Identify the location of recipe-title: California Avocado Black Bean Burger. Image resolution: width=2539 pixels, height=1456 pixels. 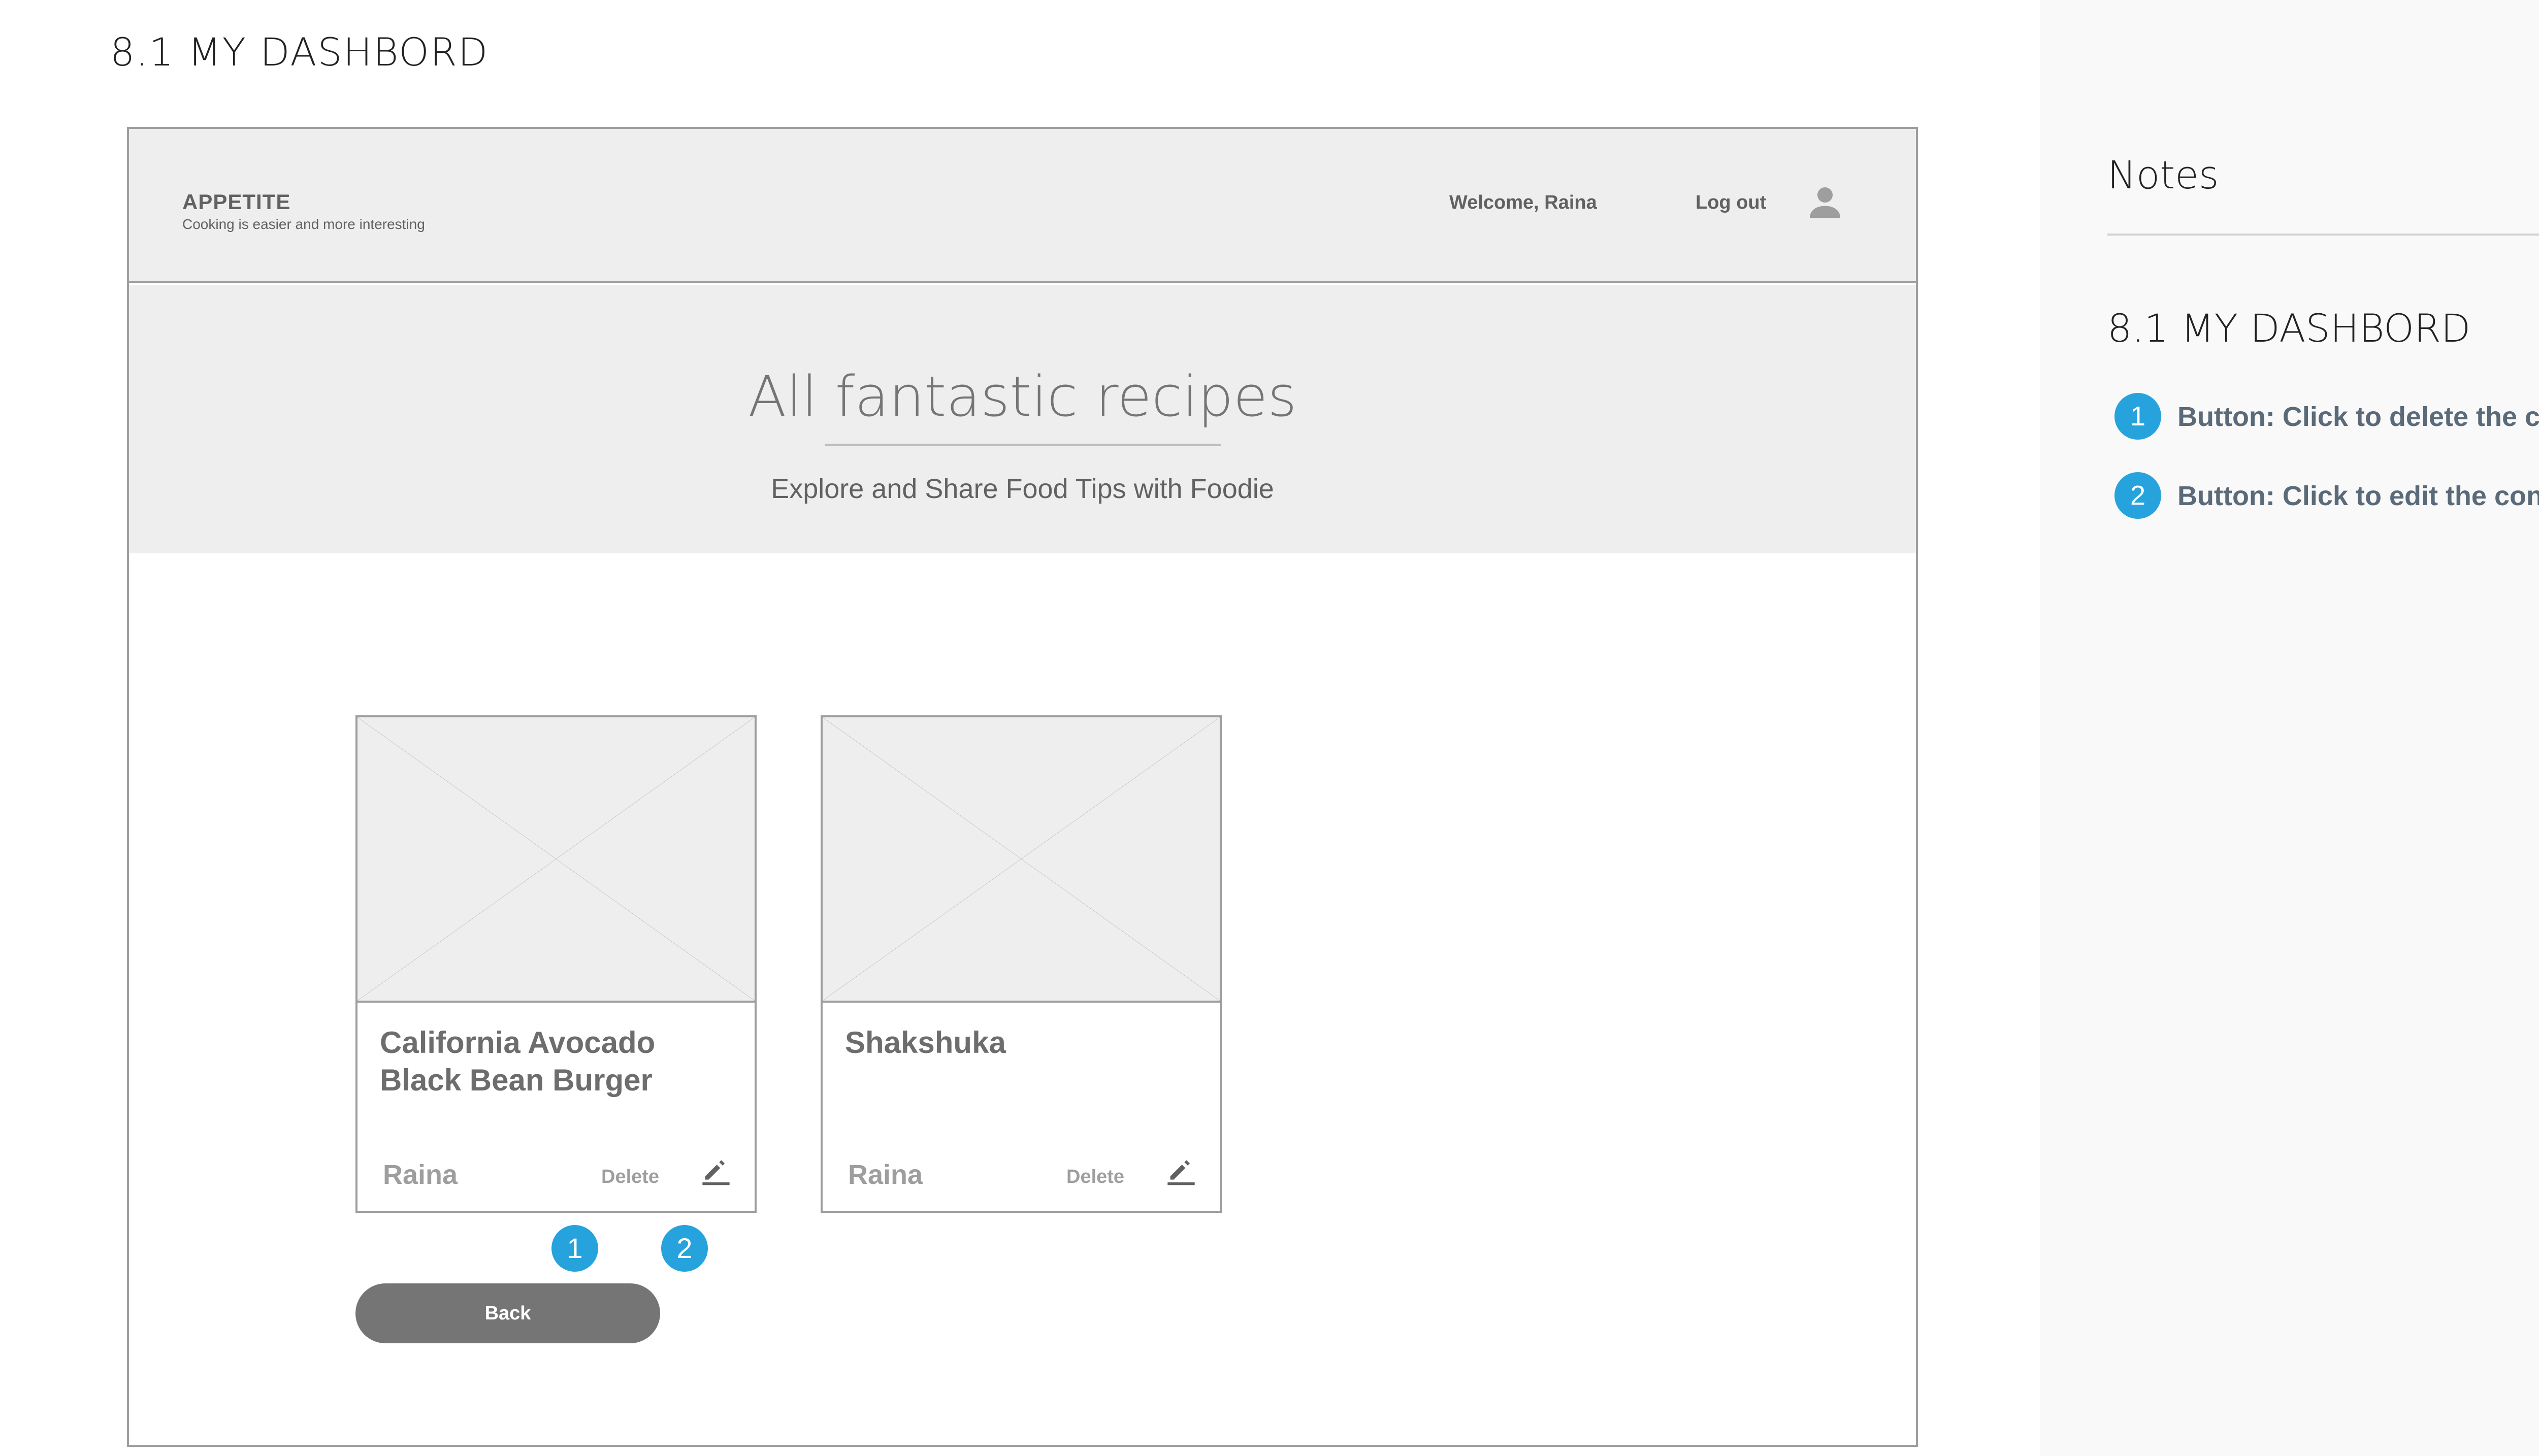
(557, 1061).